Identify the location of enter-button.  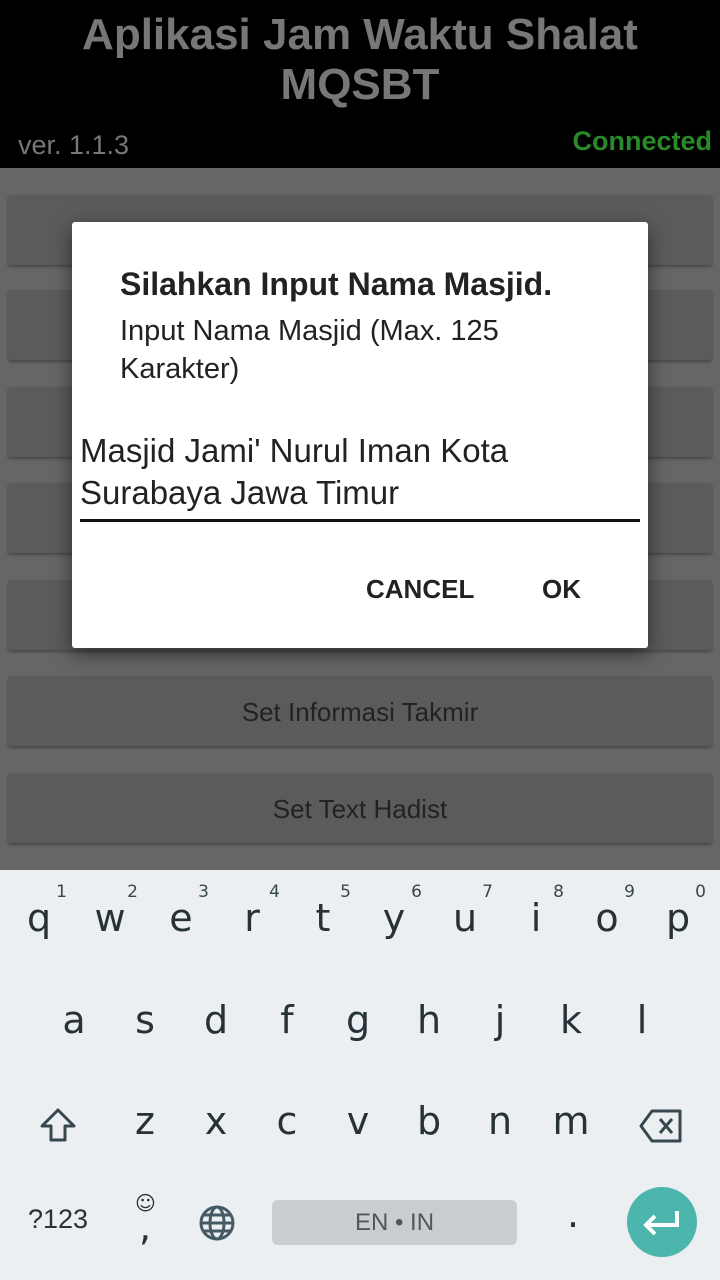
(662, 1222).